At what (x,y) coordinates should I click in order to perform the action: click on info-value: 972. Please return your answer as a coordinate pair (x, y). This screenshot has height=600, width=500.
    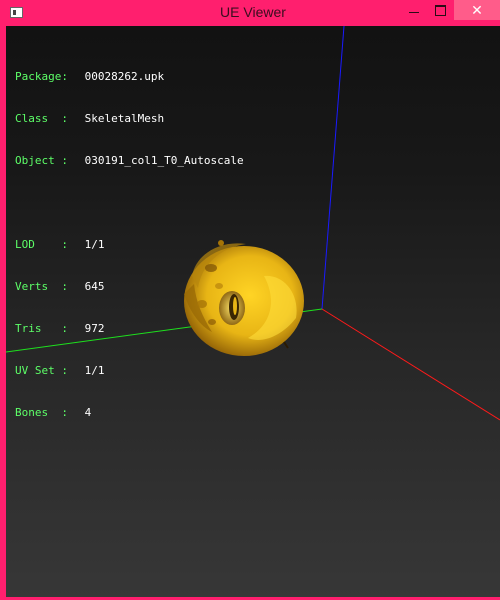
    Looking at the image, I should click on (94, 328).